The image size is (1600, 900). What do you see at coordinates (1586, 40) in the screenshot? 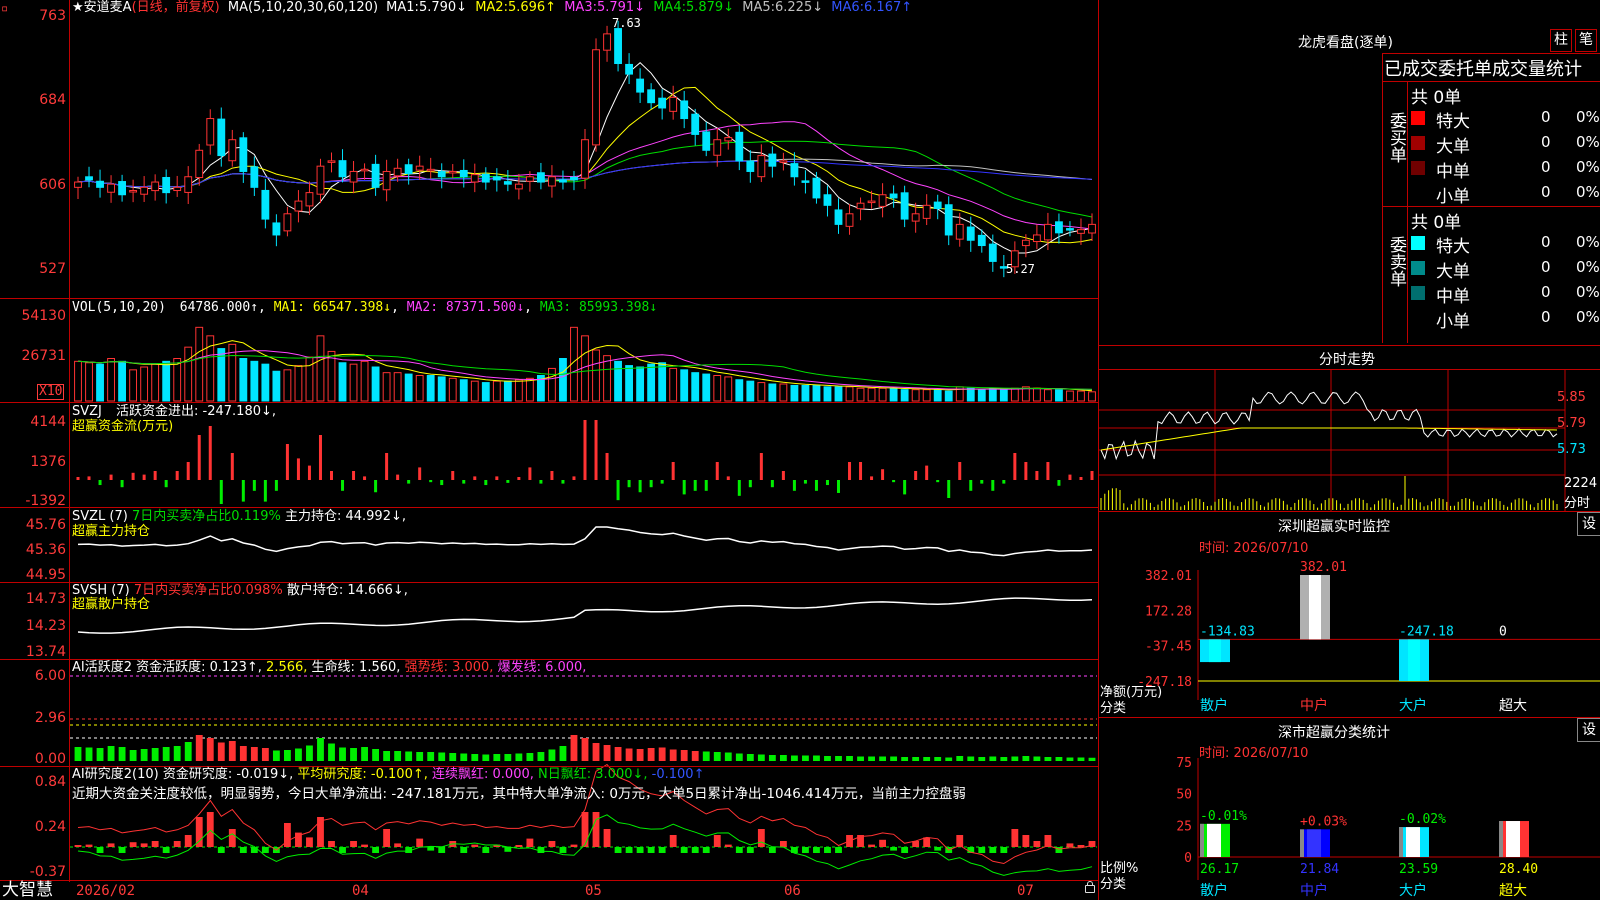
I see `tick-view-button: 笔` at bounding box center [1586, 40].